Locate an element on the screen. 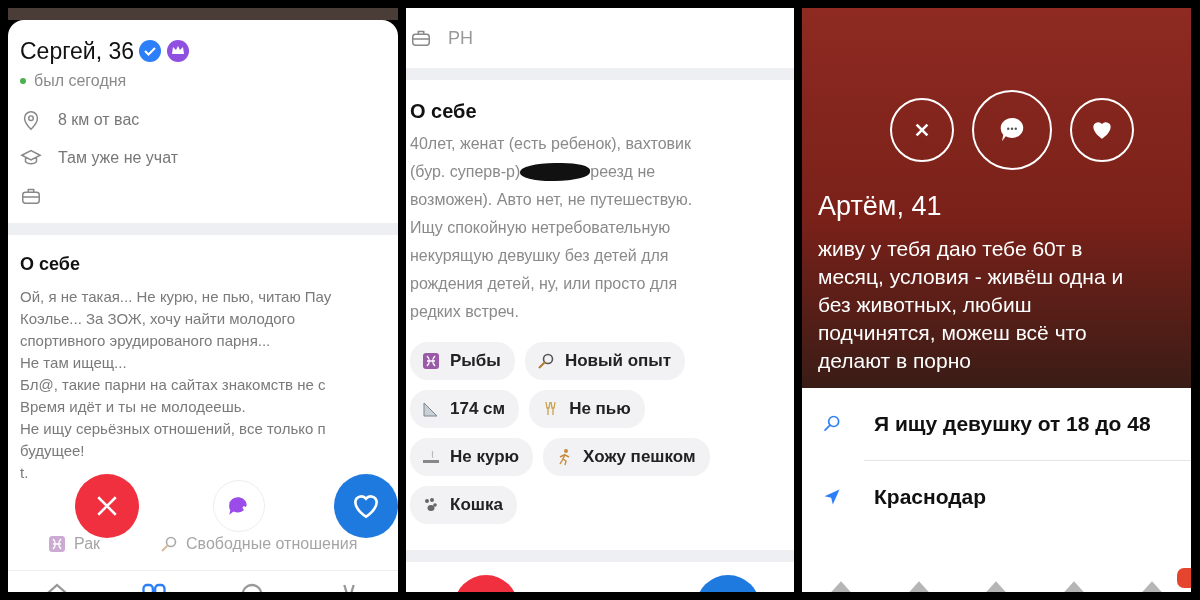  like-button is located at coordinates (1102, 130).